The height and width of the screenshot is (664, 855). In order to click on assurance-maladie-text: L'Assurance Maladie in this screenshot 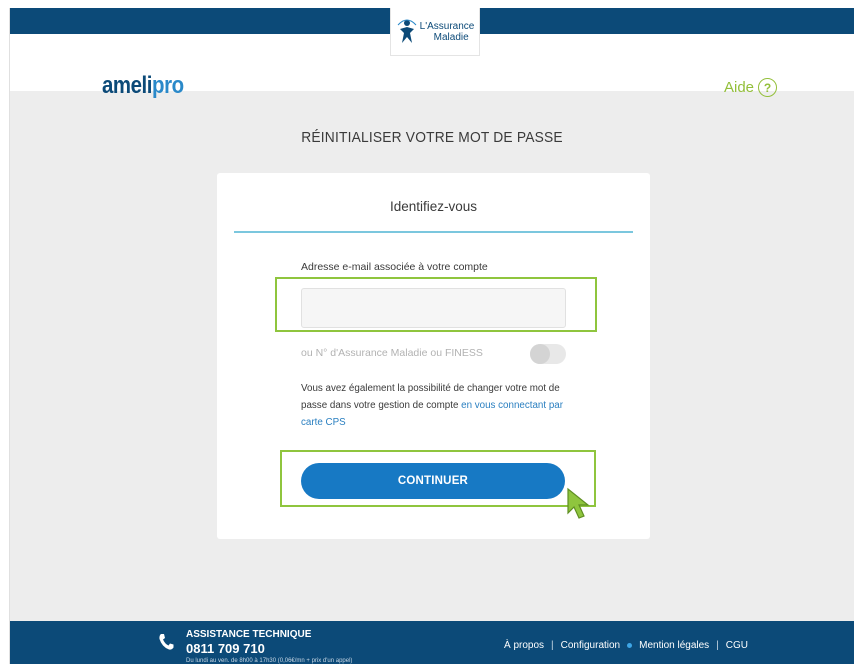, I will do `click(447, 32)`.